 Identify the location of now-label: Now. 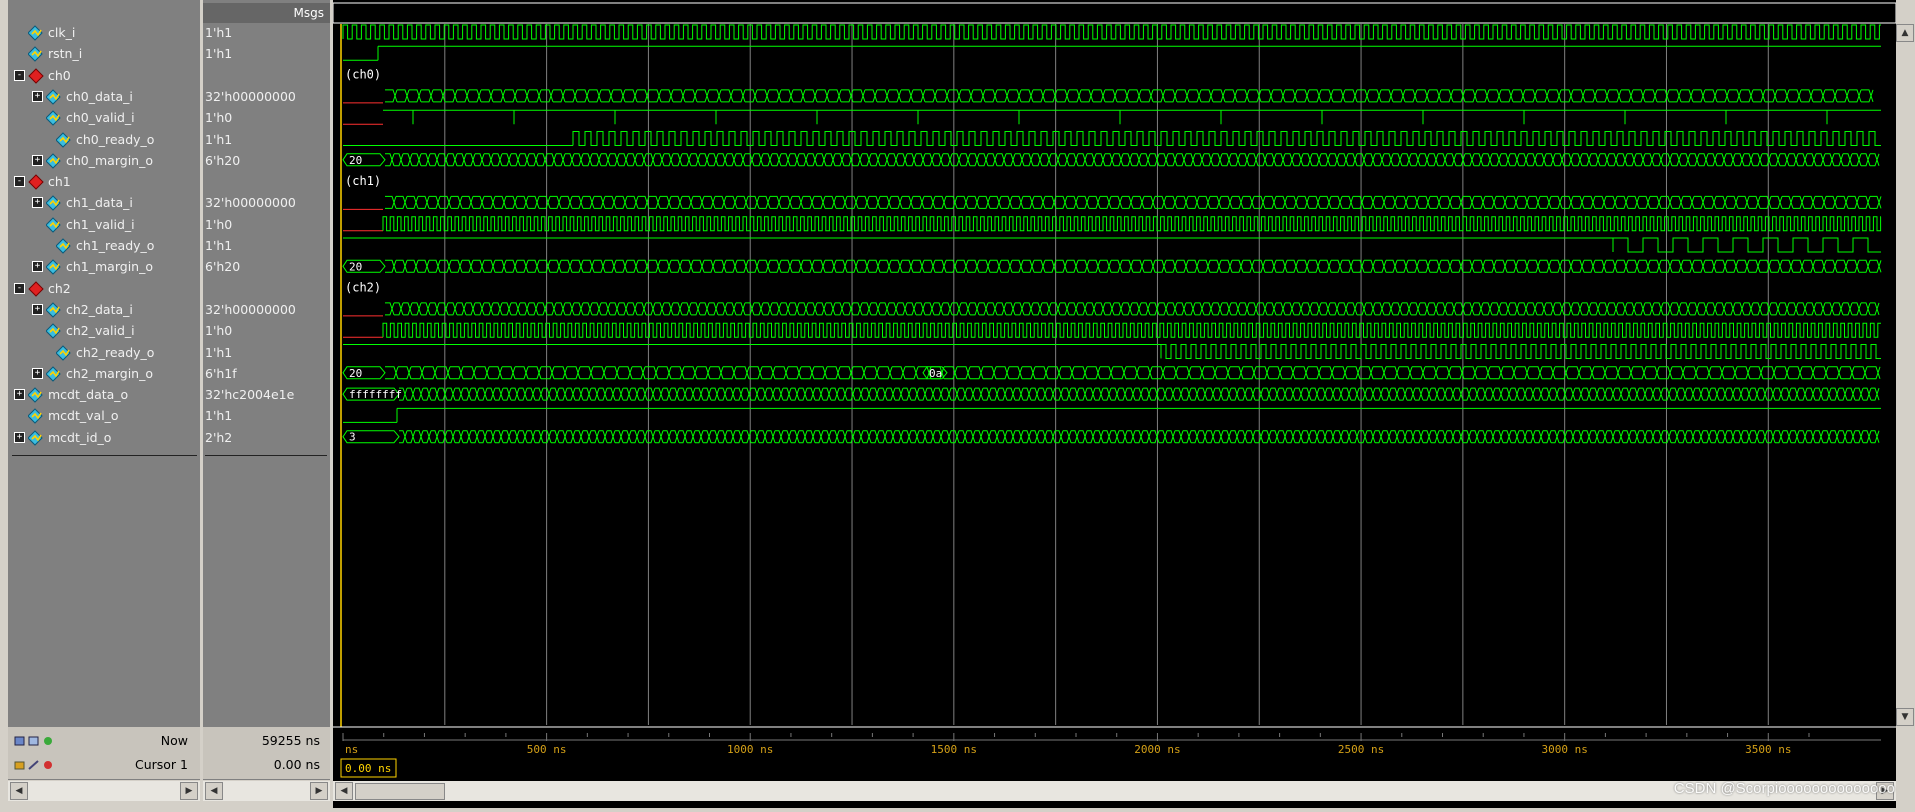
(174, 740).